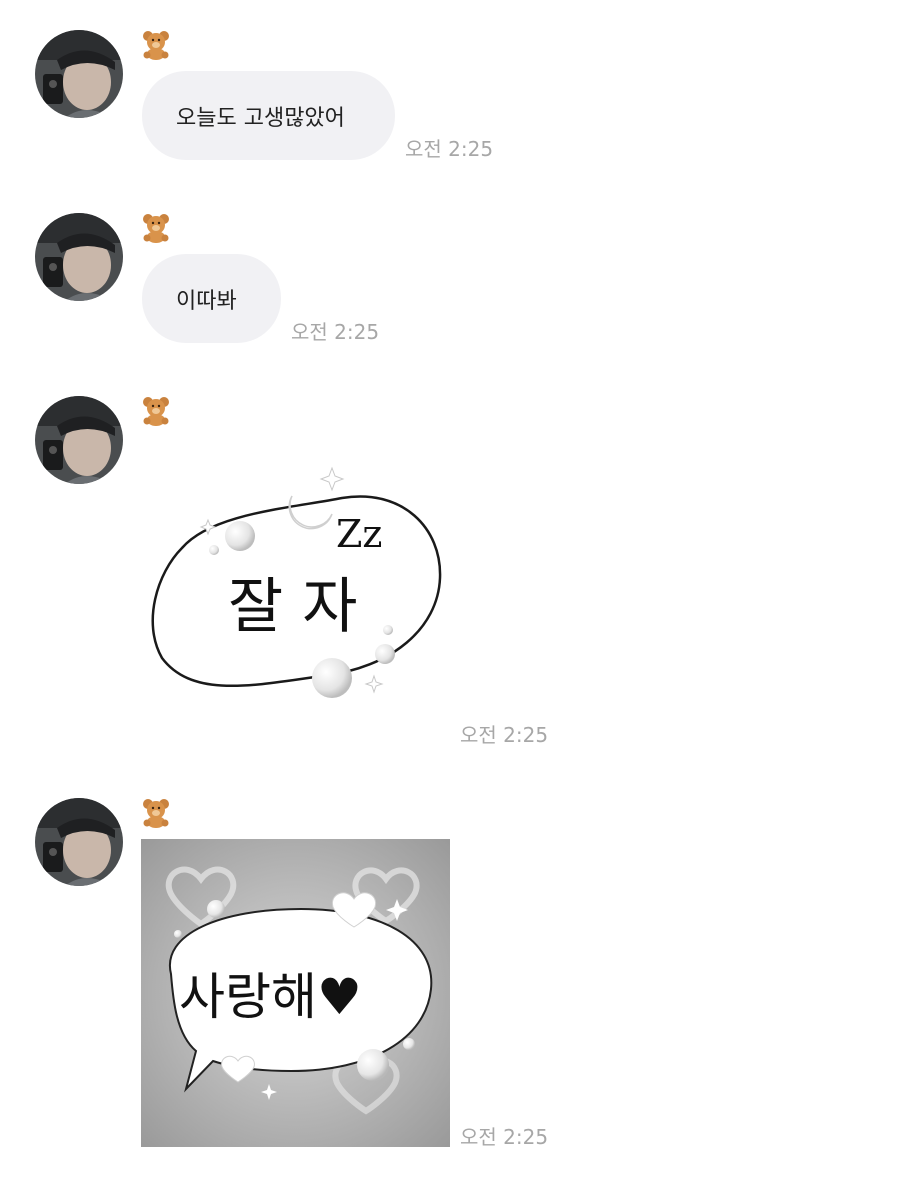 The width and height of the screenshot is (907, 1200). I want to click on message-text: 이따봐, so click(206, 301).